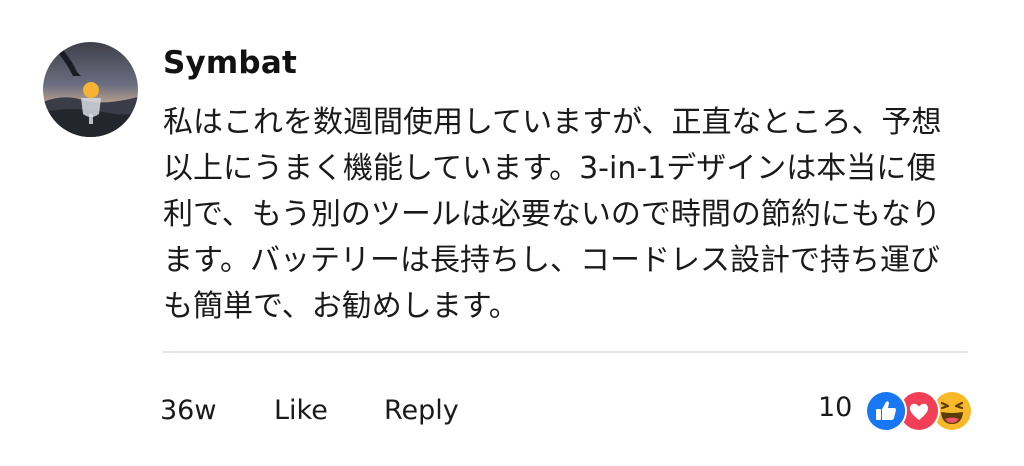  I want to click on like-button: Like, so click(301, 410).